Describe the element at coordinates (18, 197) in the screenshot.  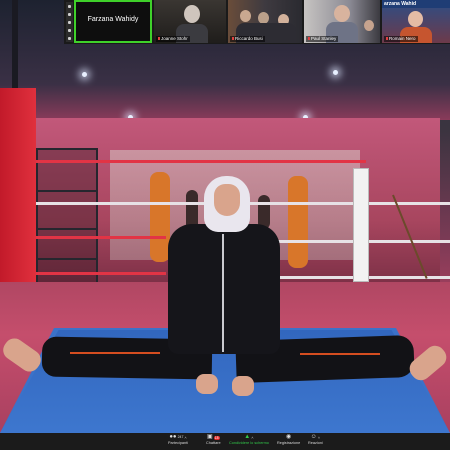
I see `red-wall-pad` at that location.